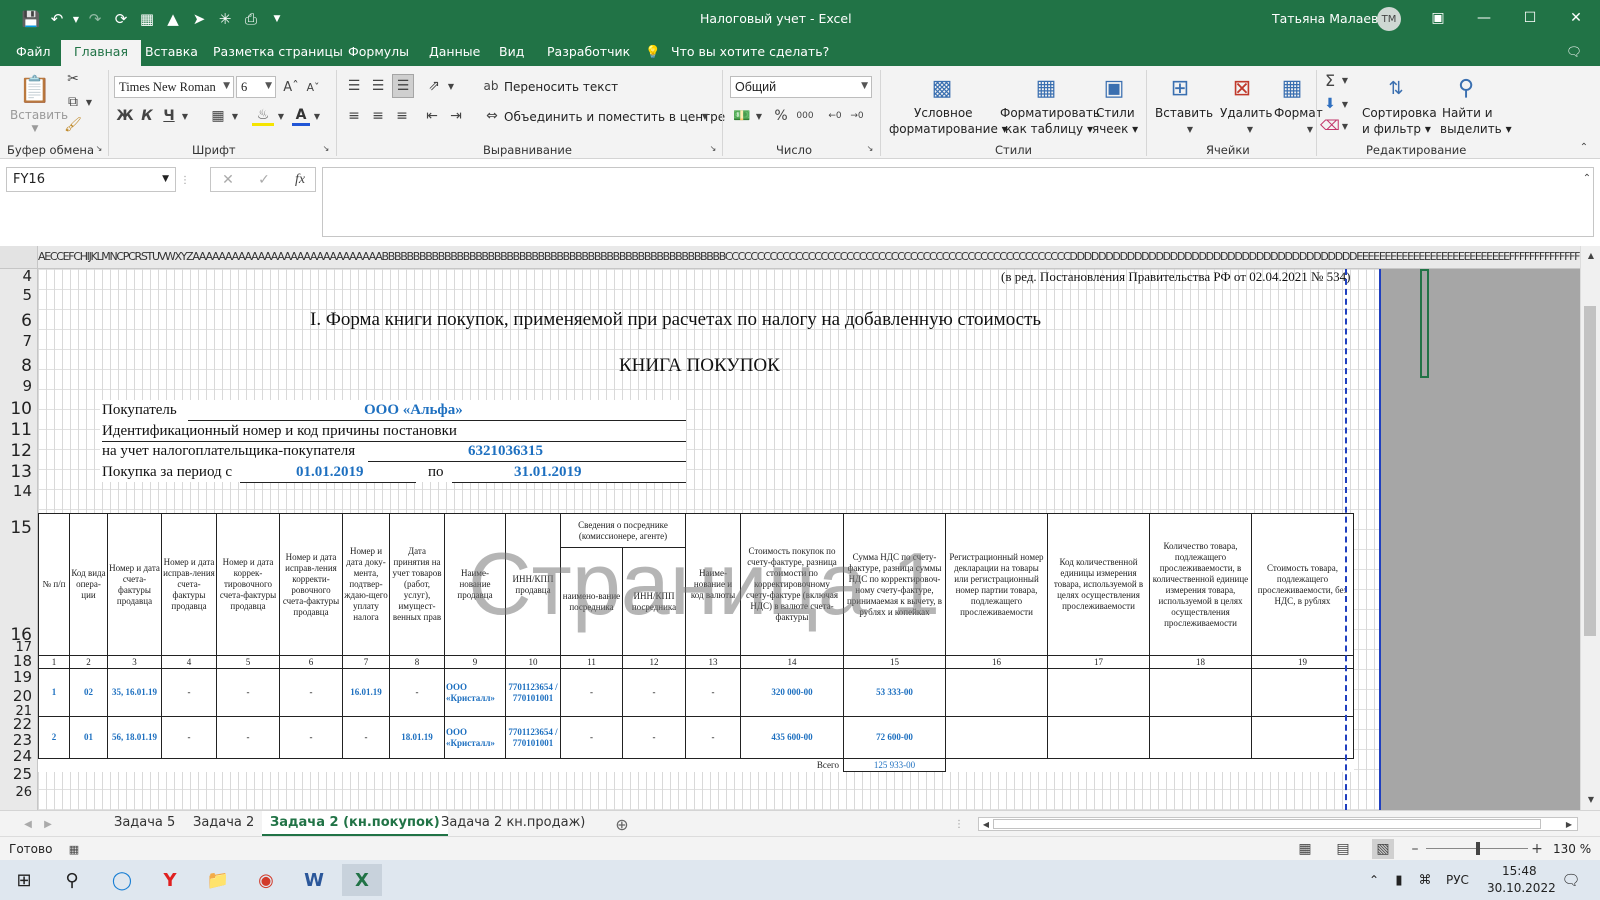 Image resolution: width=1600 pixels, height=900 pixels. What do you see at coordinates (454, 51) in the screenshot?
I see `tab-data: Данные` at bounding box center [454, 51].